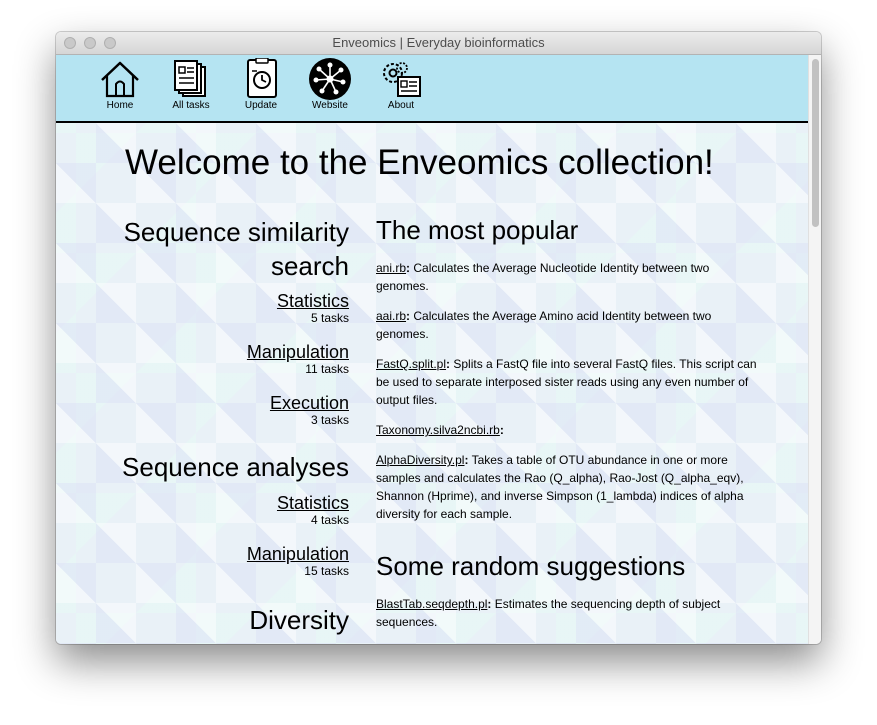 This screenshot has height=725, width=877. What do you see at coordinates (222, 403) in the screenshot?
I see `category-link-execution: Execution` at bounding box center [222, 403].